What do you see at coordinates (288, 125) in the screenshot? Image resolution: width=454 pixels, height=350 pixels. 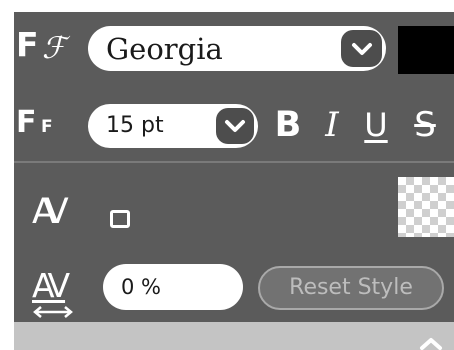 I see `bold-button: B` at bounding box center [288, 125].